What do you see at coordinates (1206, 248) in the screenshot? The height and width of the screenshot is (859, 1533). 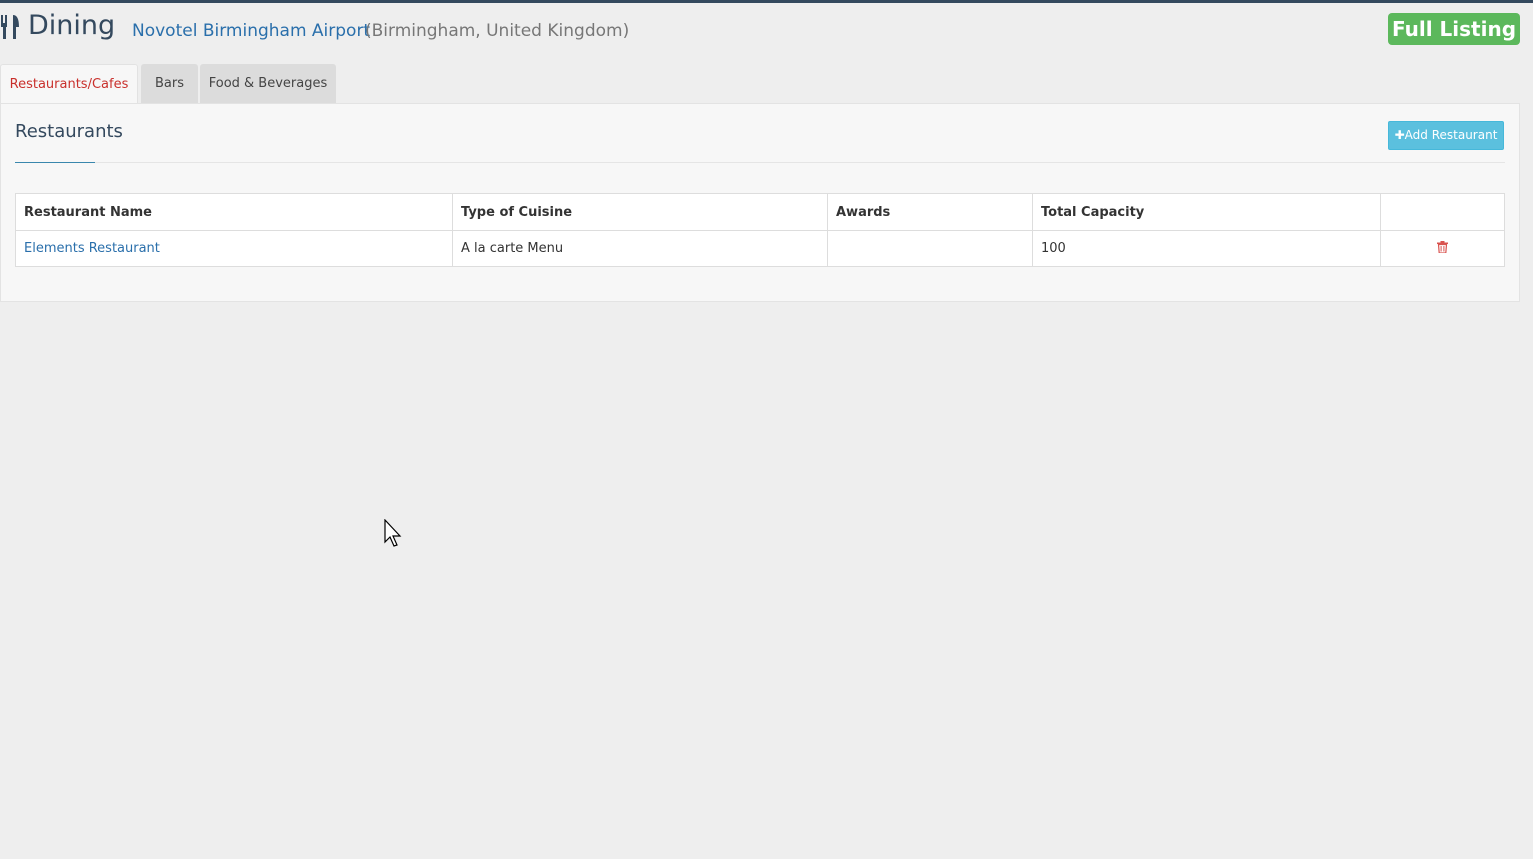 I see `capacity-cell: 100` at bounding box center [1206, 248].